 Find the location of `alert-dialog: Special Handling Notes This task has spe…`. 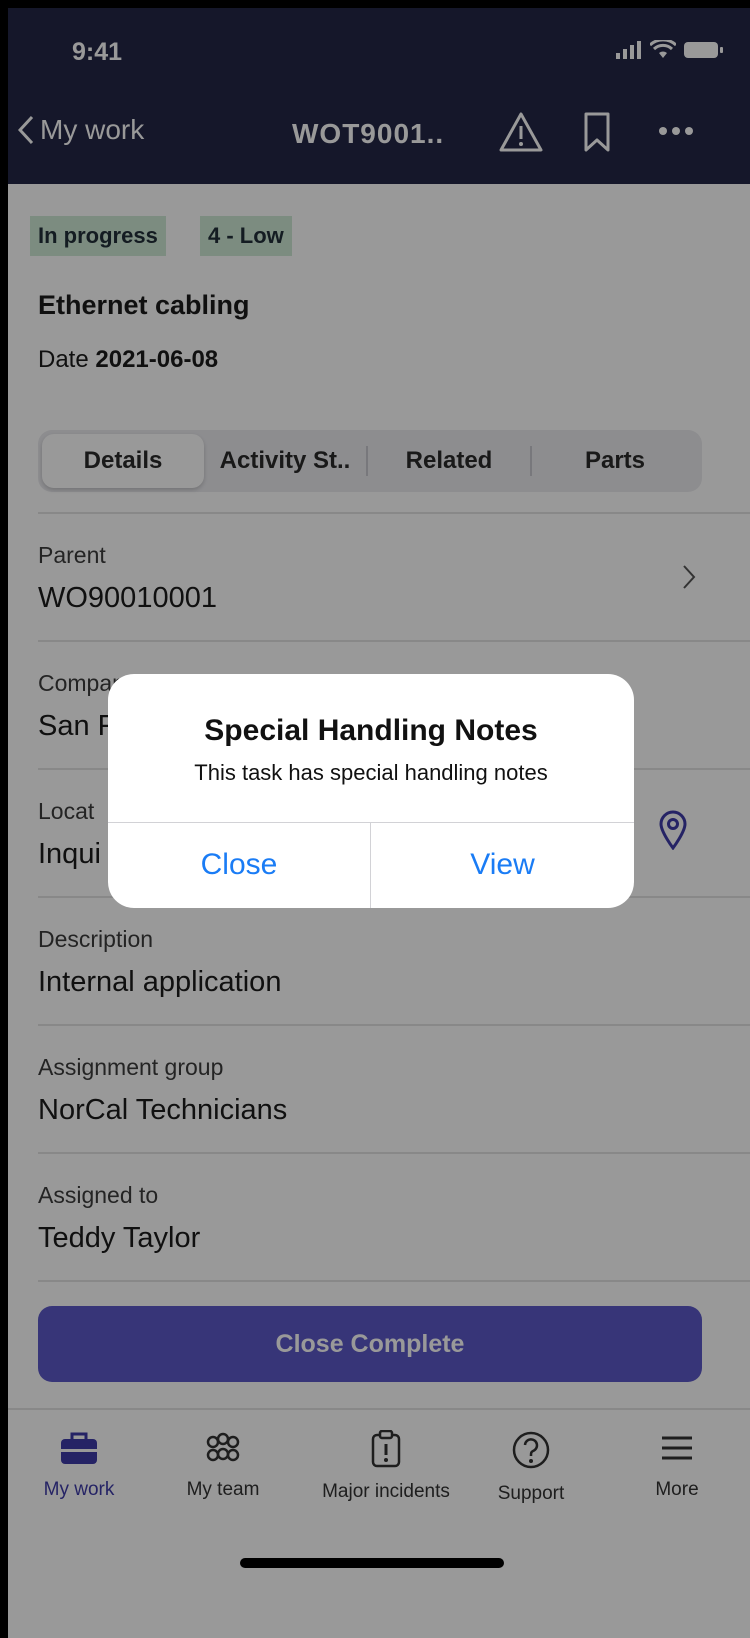

alert-dialog: Special Handling Notes This task has spe… is located at coordinates (371, 791).